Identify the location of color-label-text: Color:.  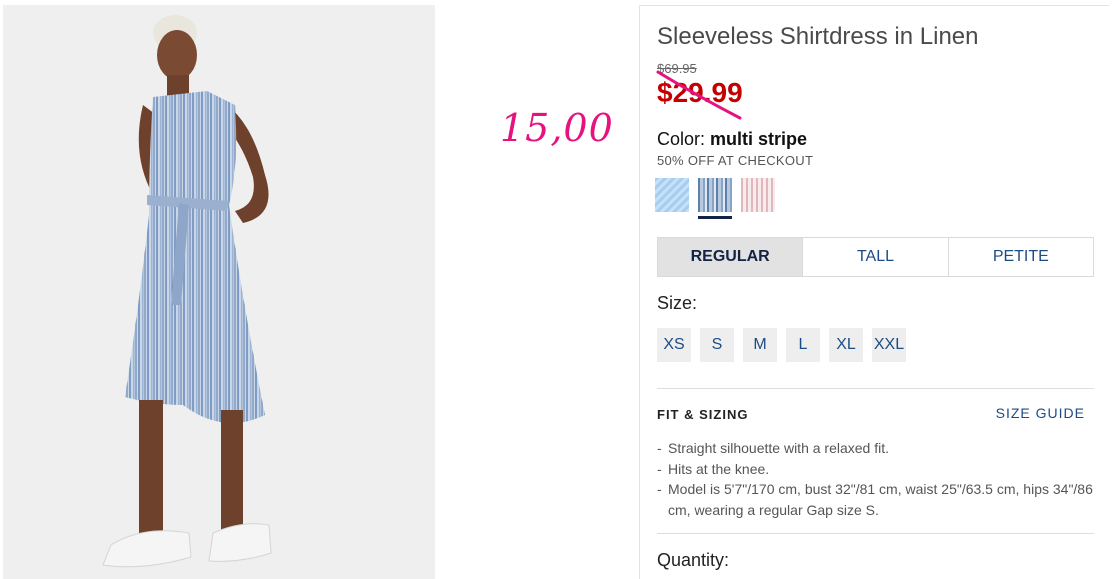
(681, 139).